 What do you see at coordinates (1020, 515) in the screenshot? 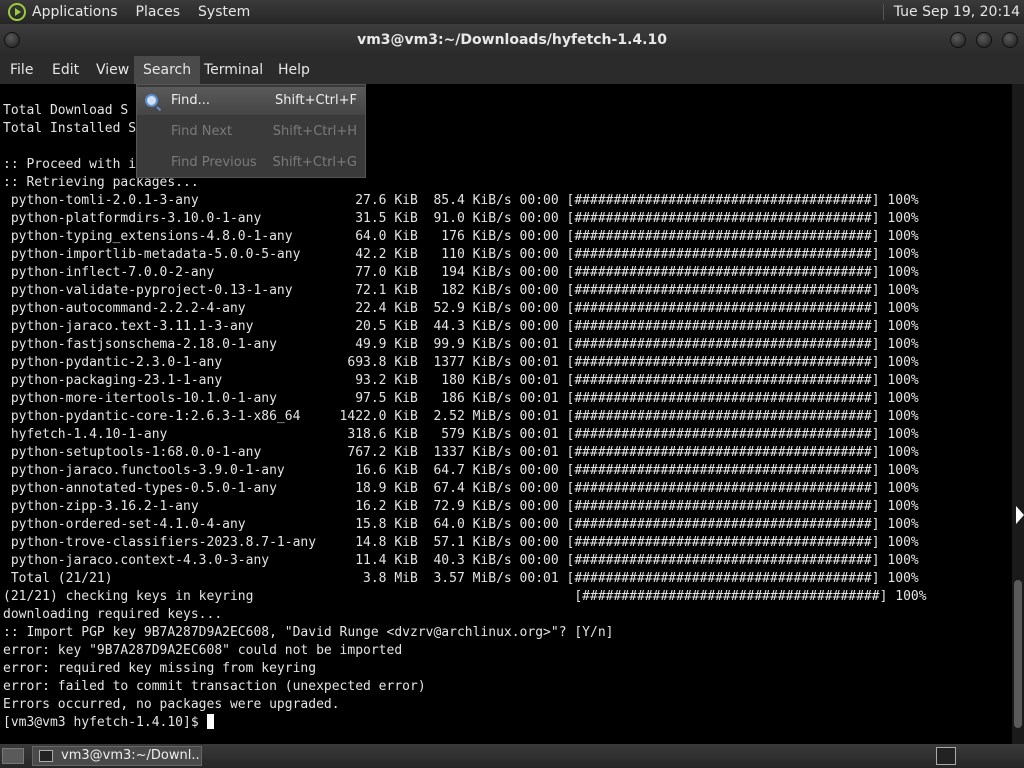
I see `mouse-pointer-icon` at bounding box center [1020, 515].